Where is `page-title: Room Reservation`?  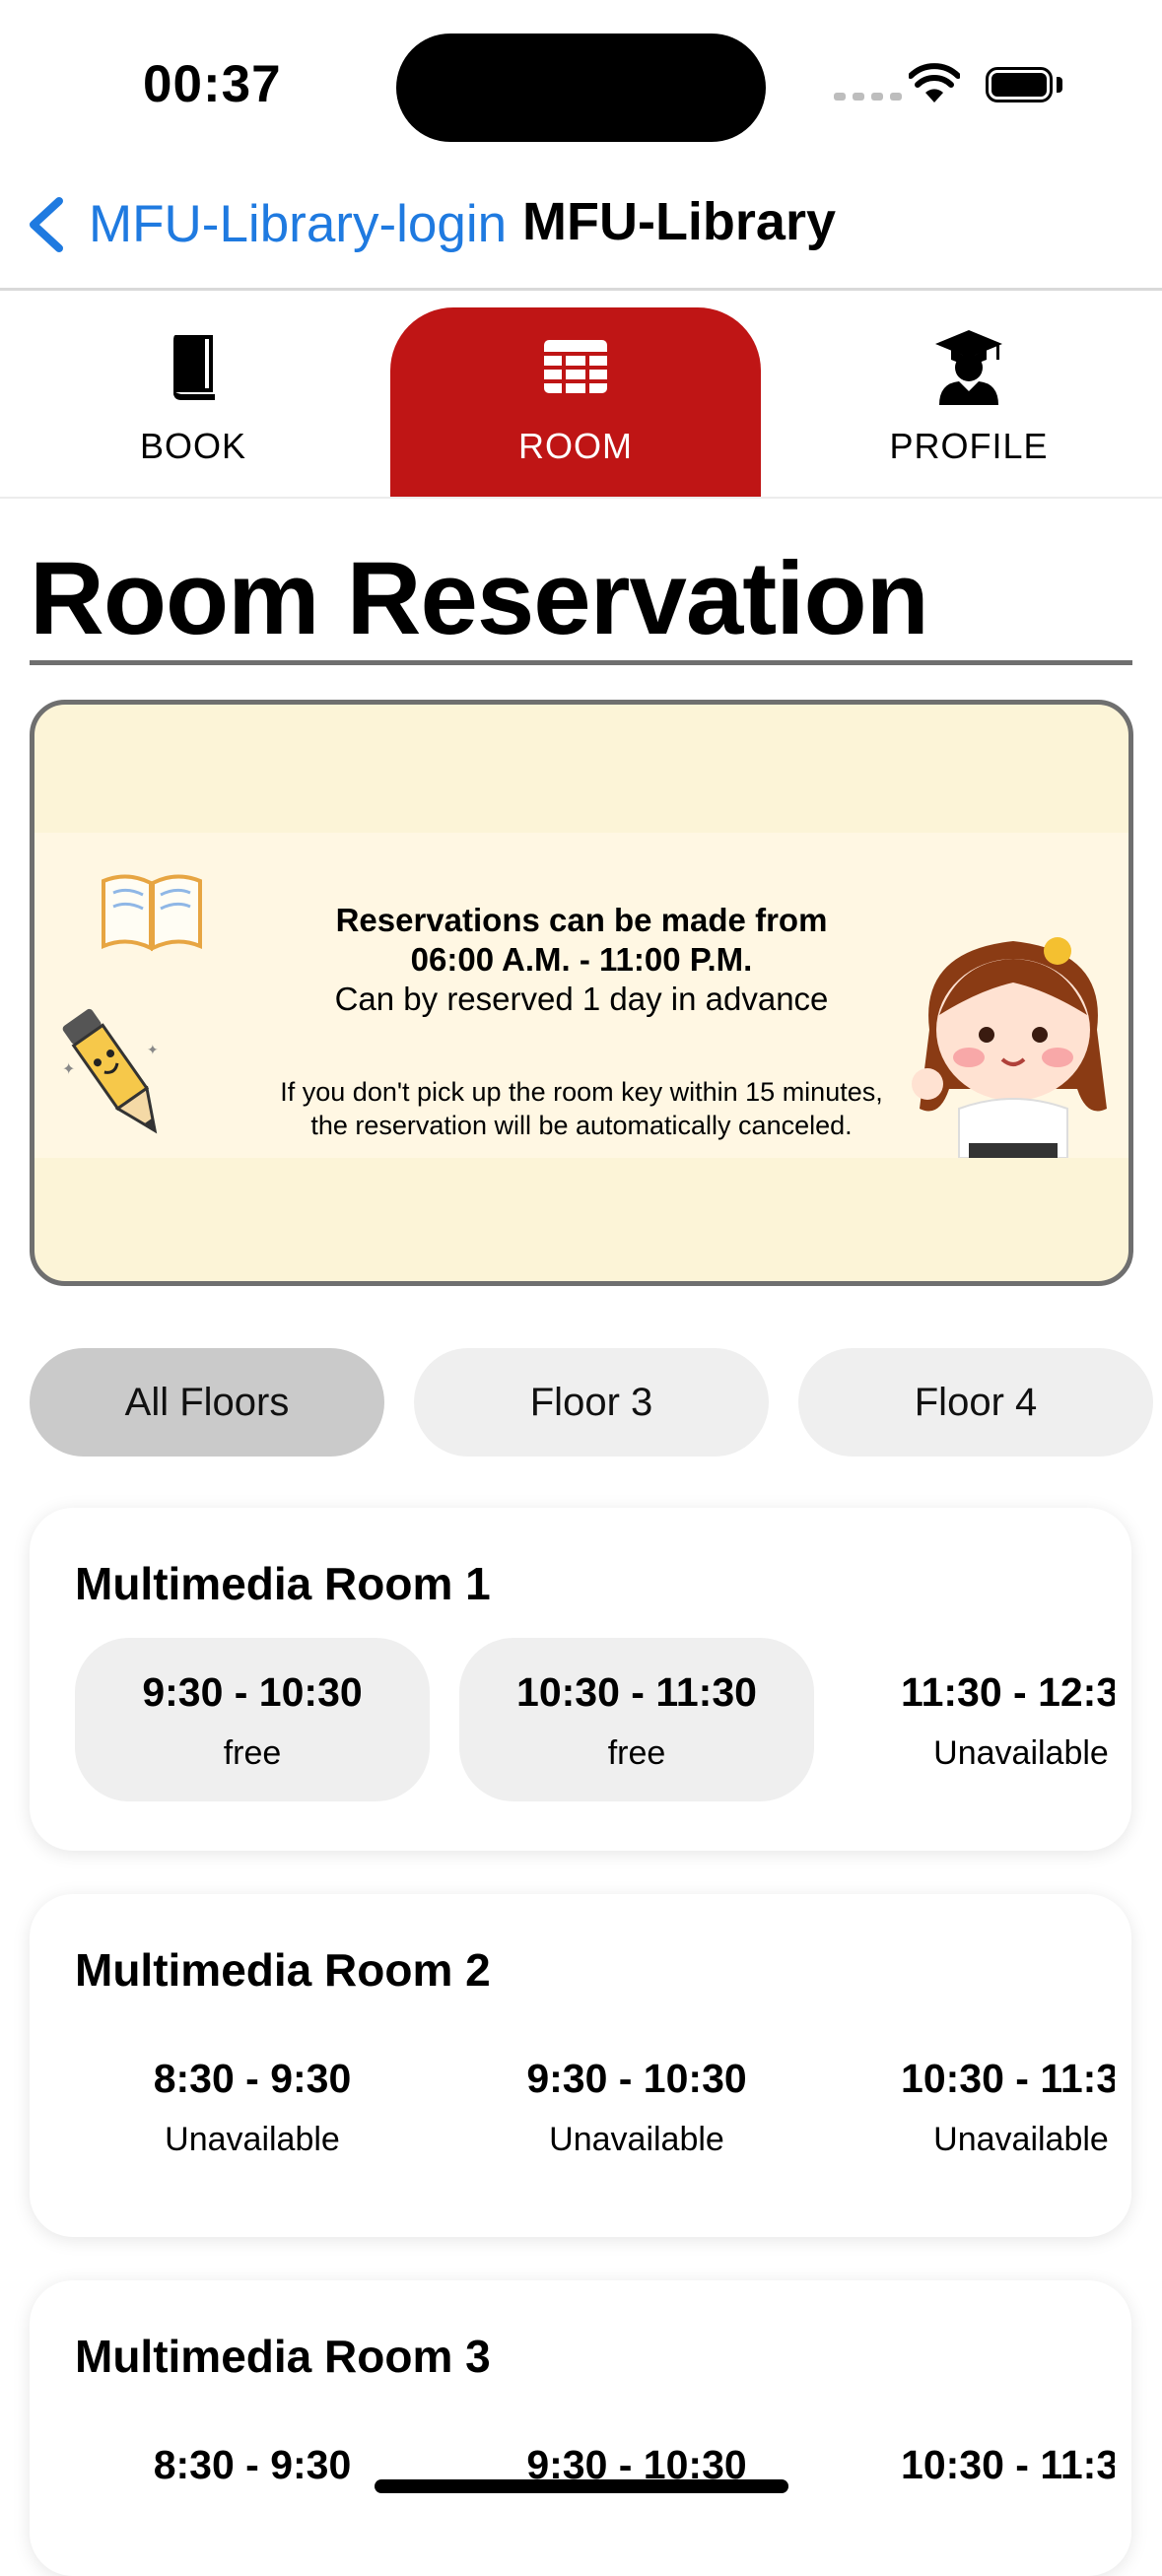 page-title: Room Reservation is located at coordinates (479, 598).